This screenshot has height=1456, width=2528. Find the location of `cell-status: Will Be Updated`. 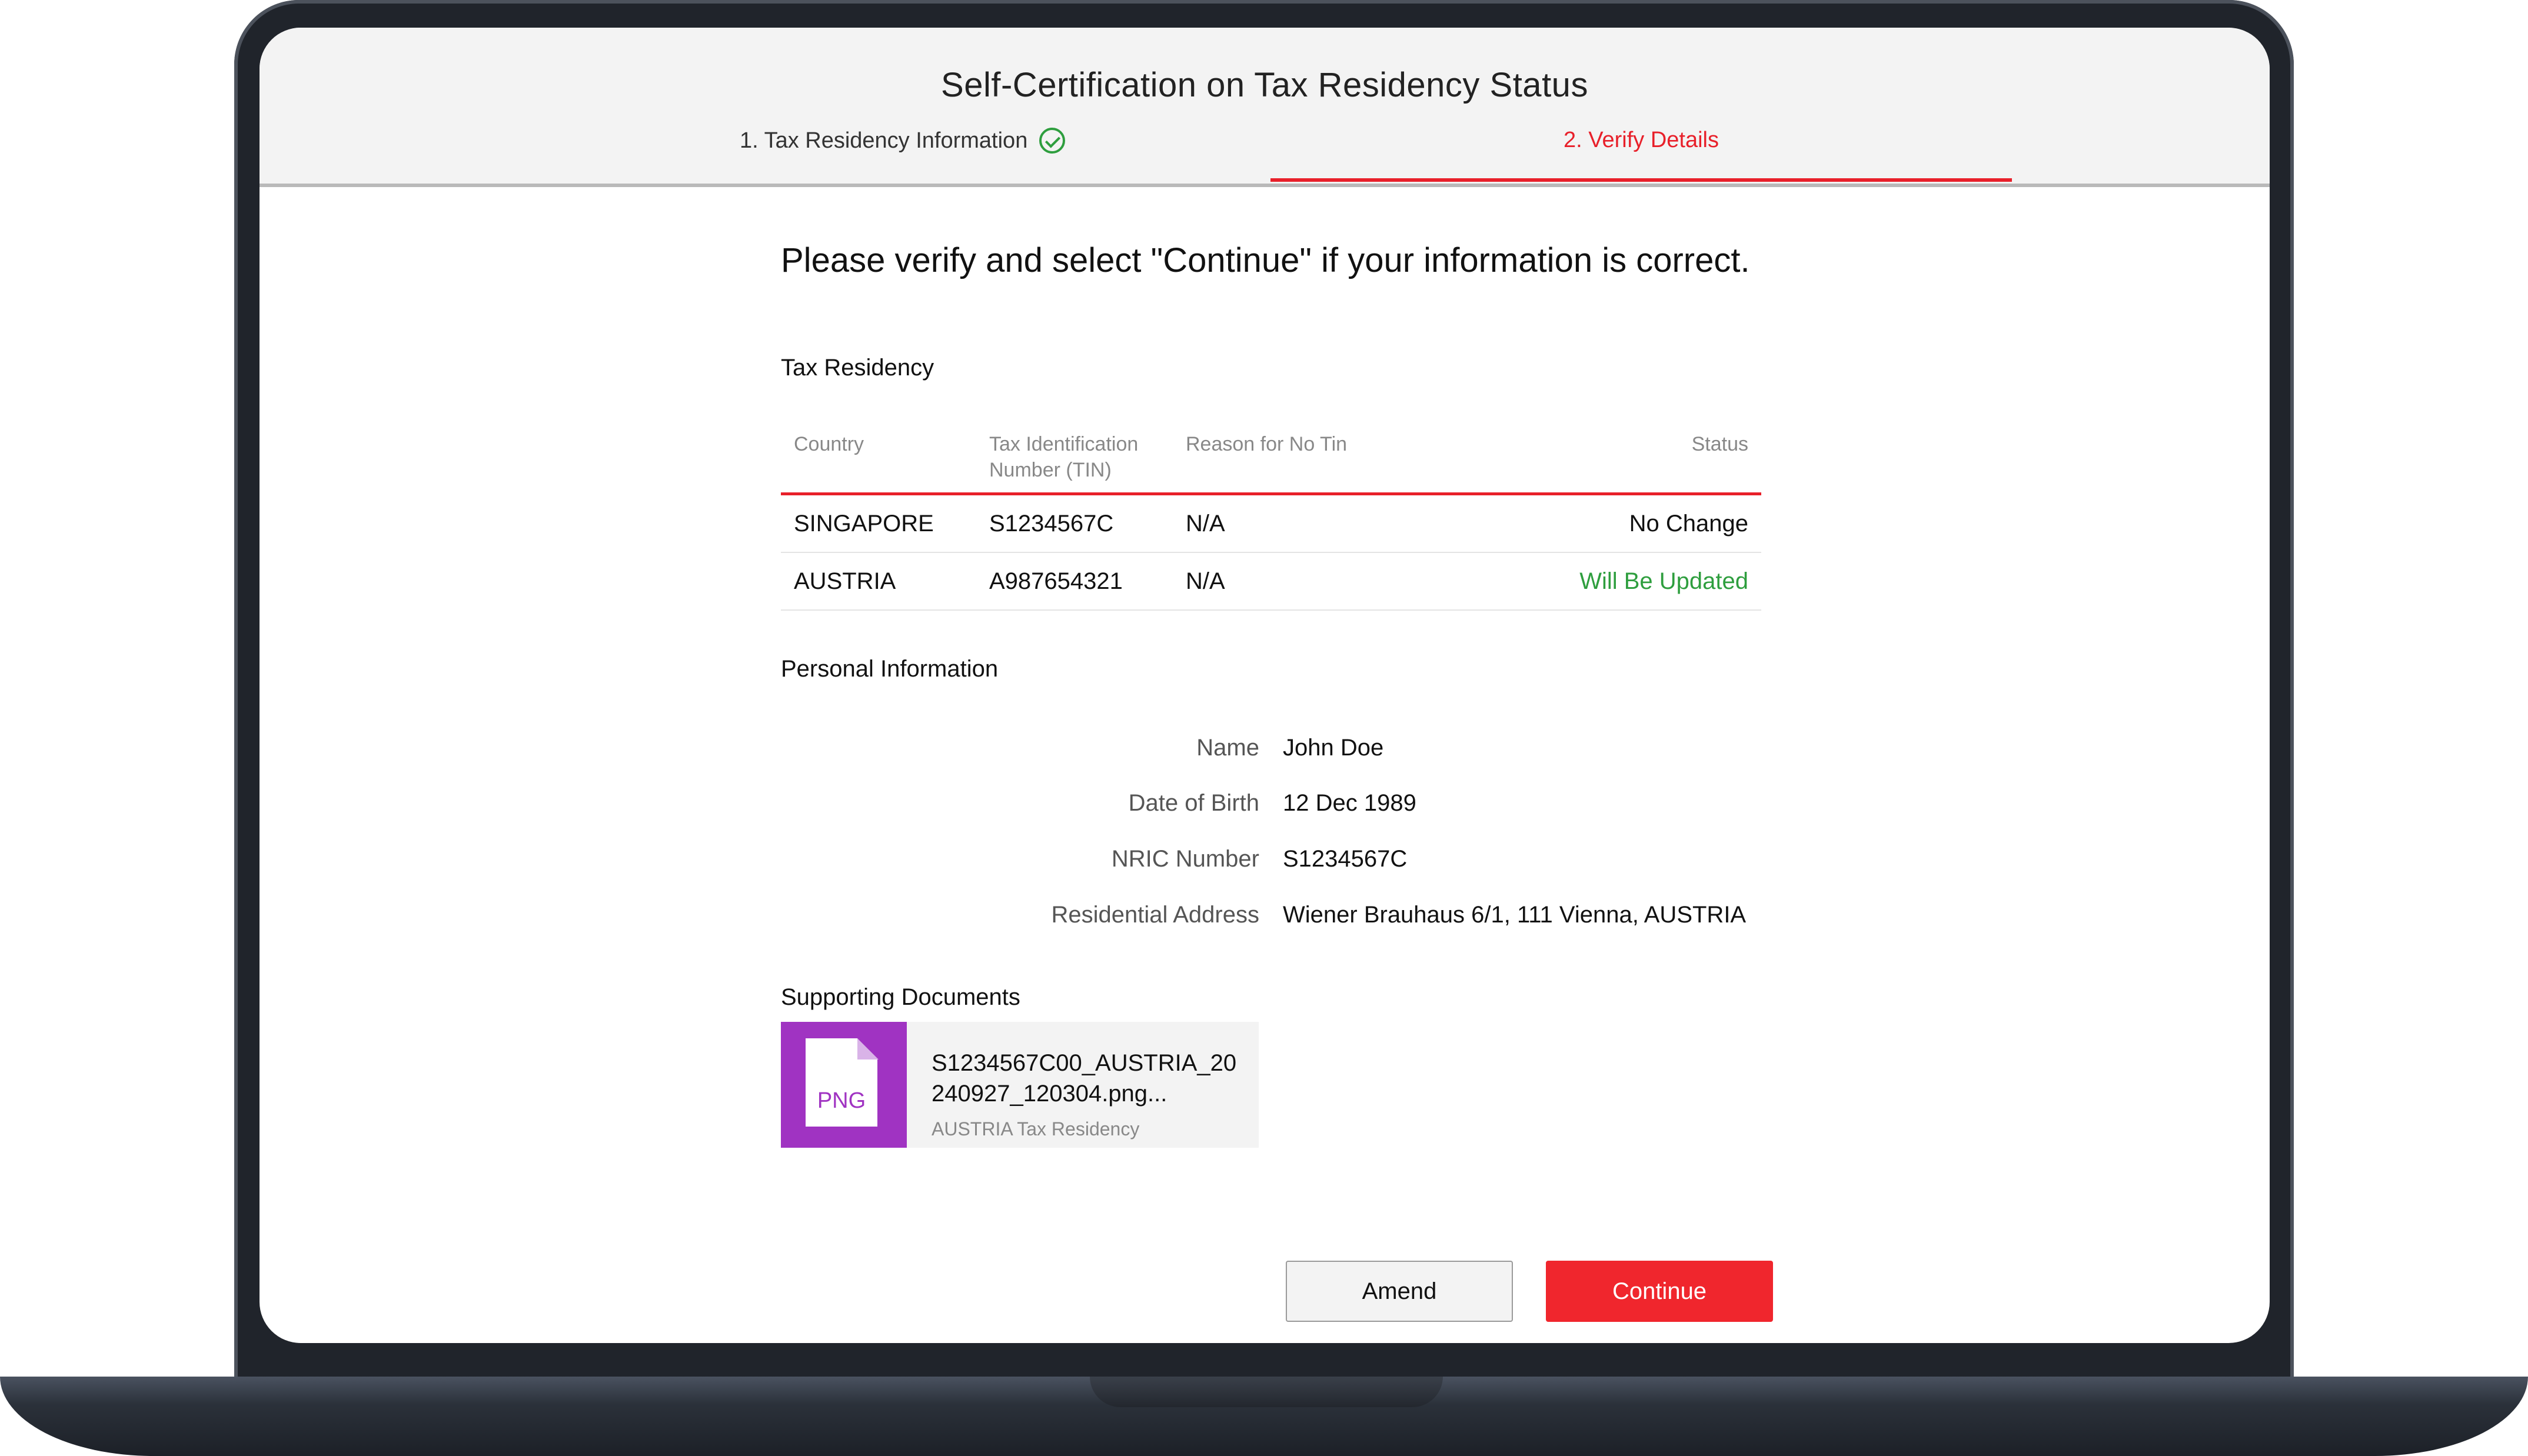

cell-status: Will Be Updated is located at coordinates (1663, 581).